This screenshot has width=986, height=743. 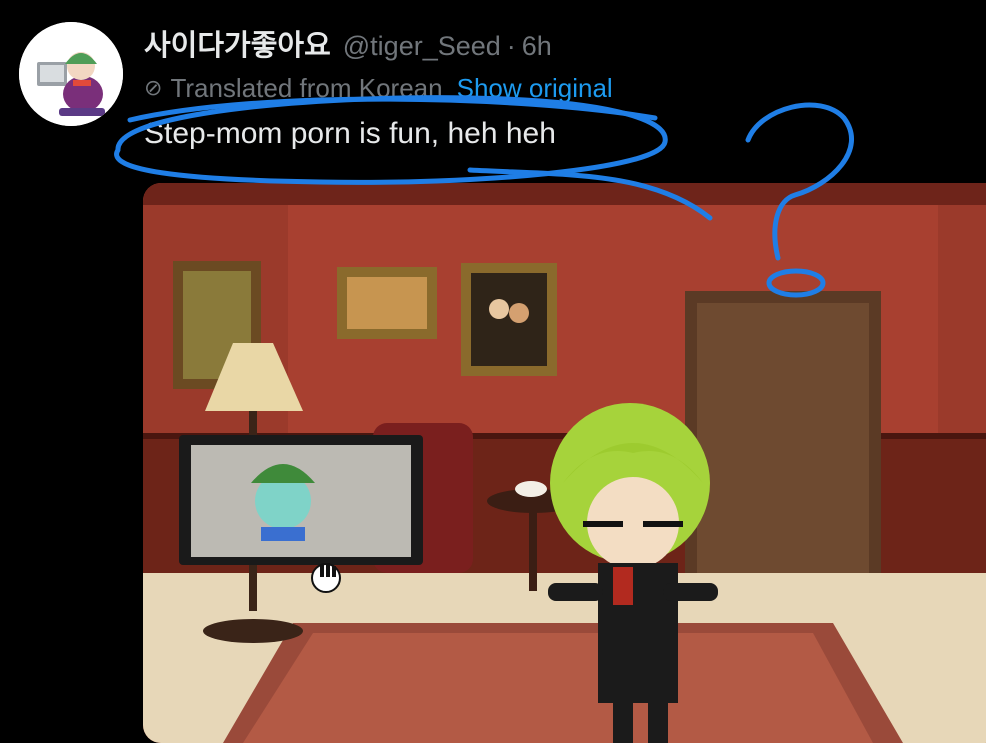 I want to click on hand-cursor-icon, so click(x=326, y=578).